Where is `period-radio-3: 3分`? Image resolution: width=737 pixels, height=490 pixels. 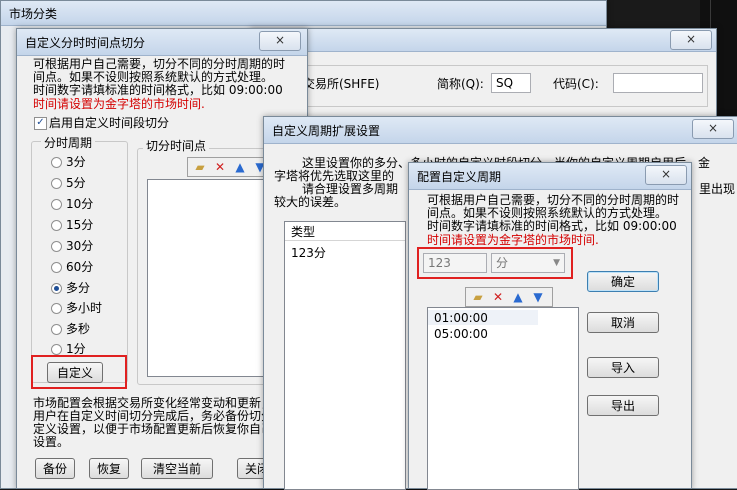
period-radio-3: 3分 is located at coordinates (68, 162).